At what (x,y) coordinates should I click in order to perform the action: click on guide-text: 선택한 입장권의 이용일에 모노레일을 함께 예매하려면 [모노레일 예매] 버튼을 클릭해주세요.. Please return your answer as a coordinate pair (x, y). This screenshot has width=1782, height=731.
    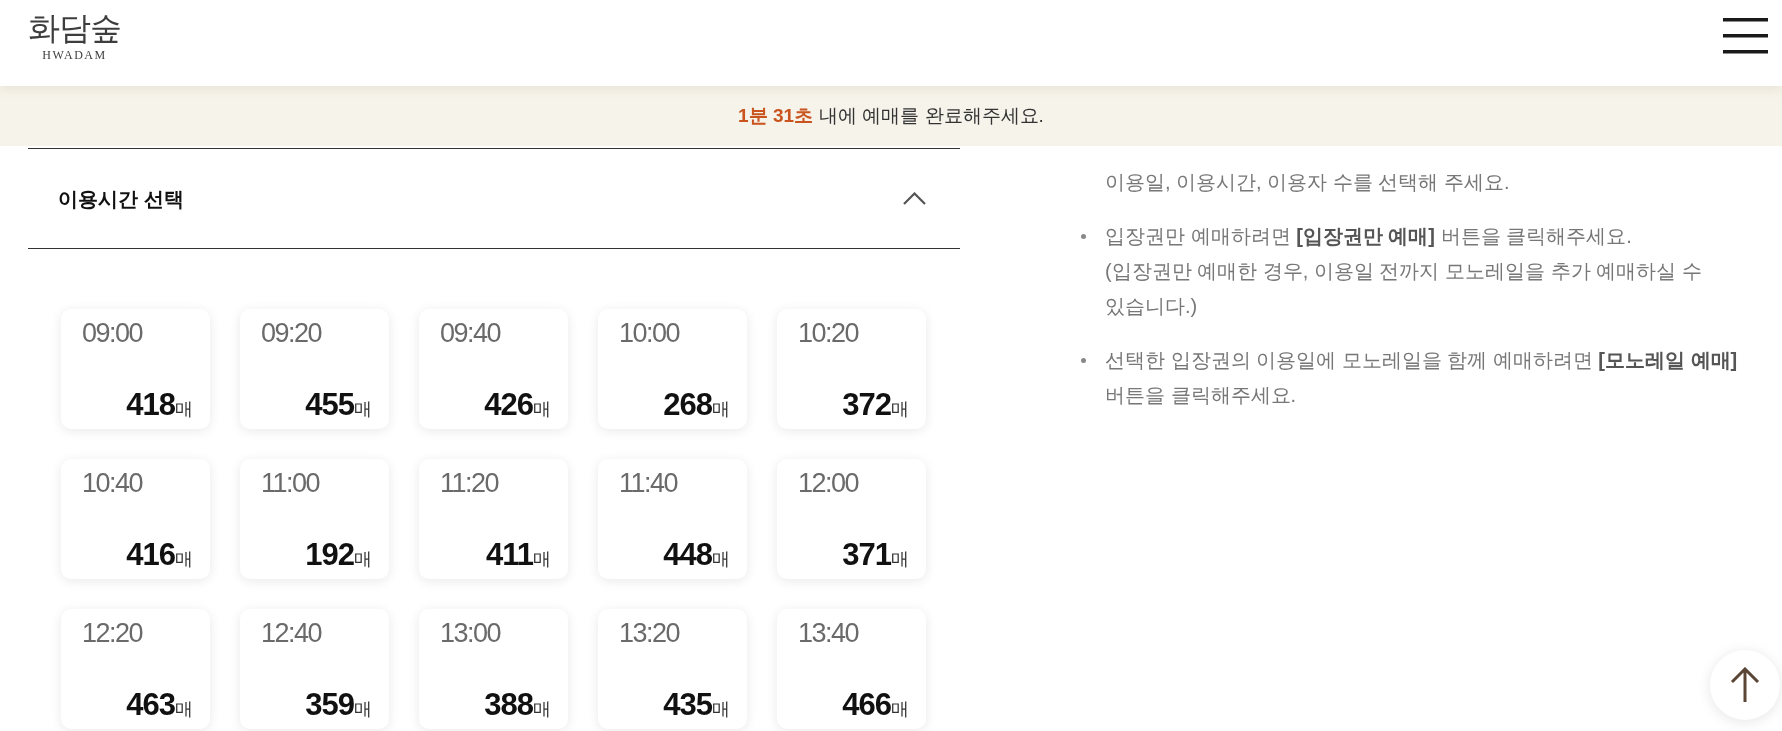
    Looking at the image, I should click on (1422, 378).